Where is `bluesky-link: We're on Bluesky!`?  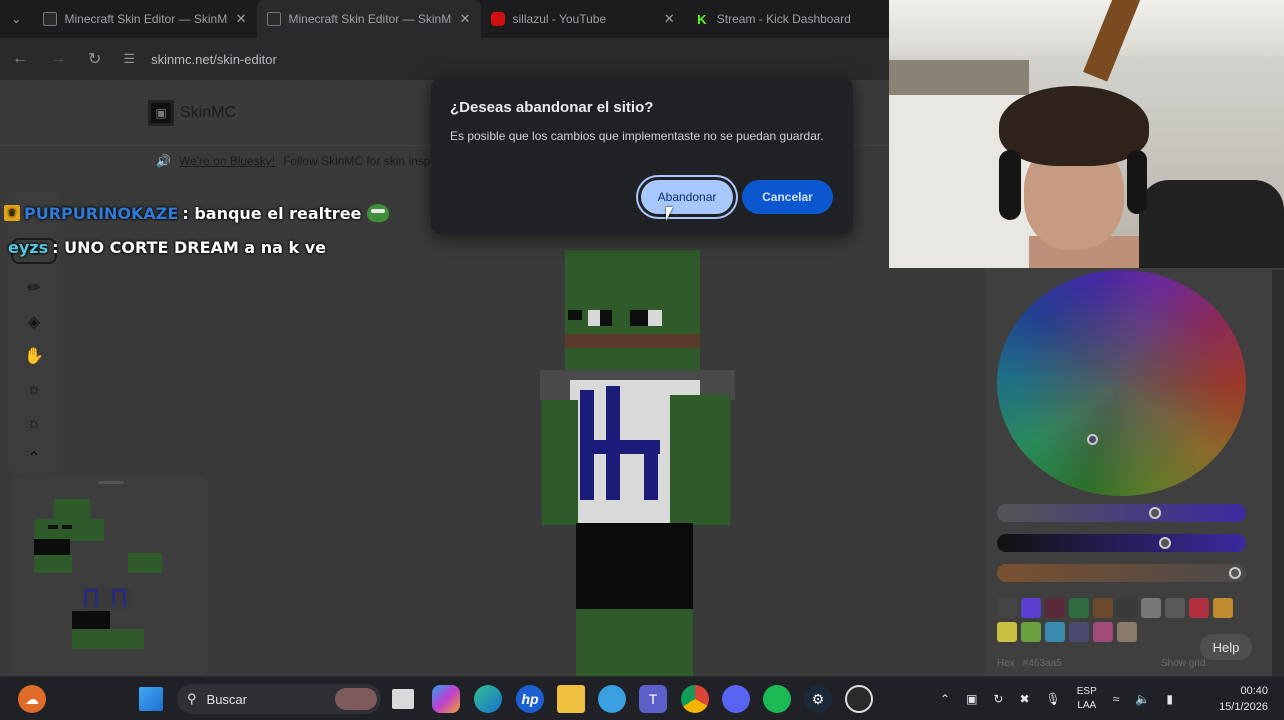 bluesky-link: We're on Bluesky! is located at coordinates (227, 161).